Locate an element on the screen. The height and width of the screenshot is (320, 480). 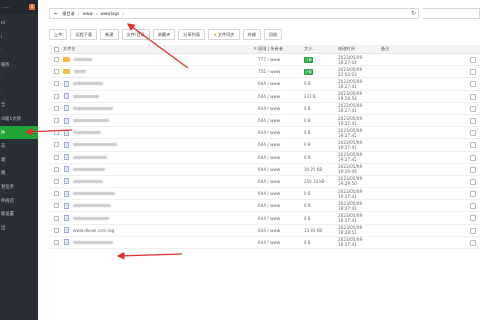
header-modified: 修改时间 is located at coordinates (359, 49).